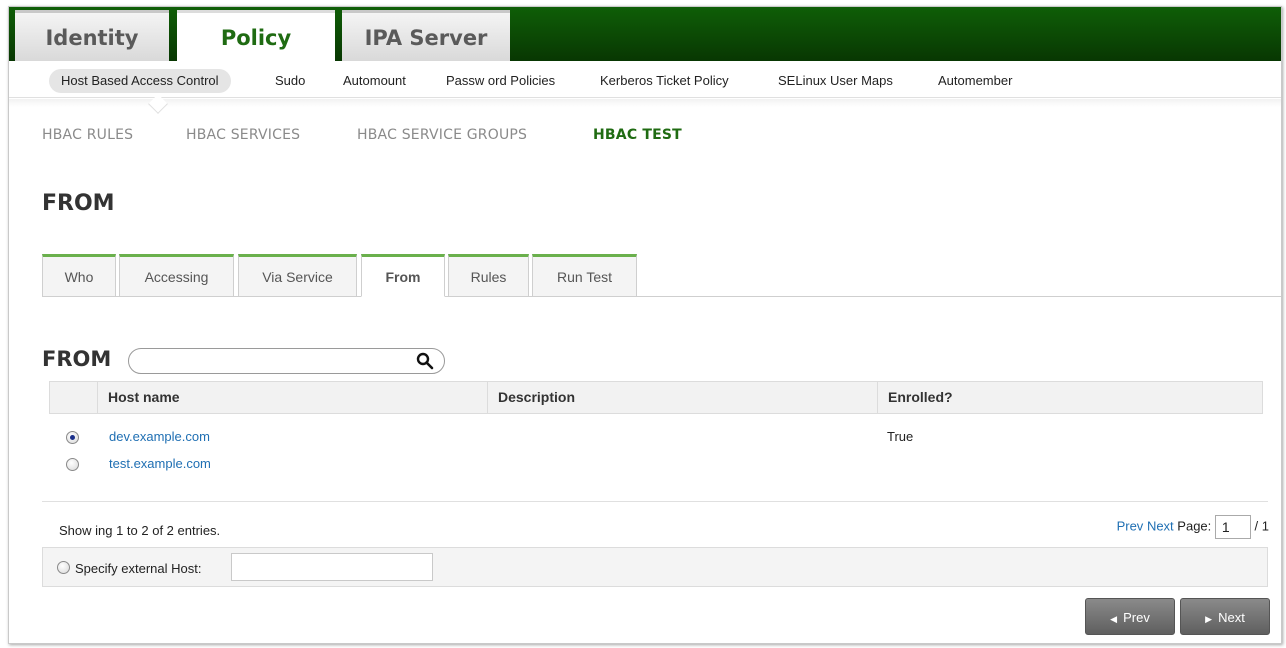 The width and height of the screenshot is (1286, 648). What do you see at coordinates (1130, 525) in the screenshot?
I see `pager-prev-link: Prev` at bounding box center [1130, 525].